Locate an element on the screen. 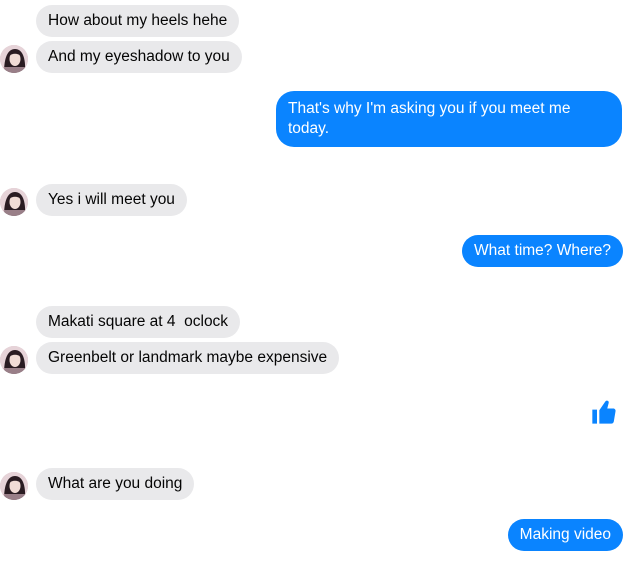 The image size is (640, 568). message-text: How about my heels hehe is located at coordinates (138, 20).